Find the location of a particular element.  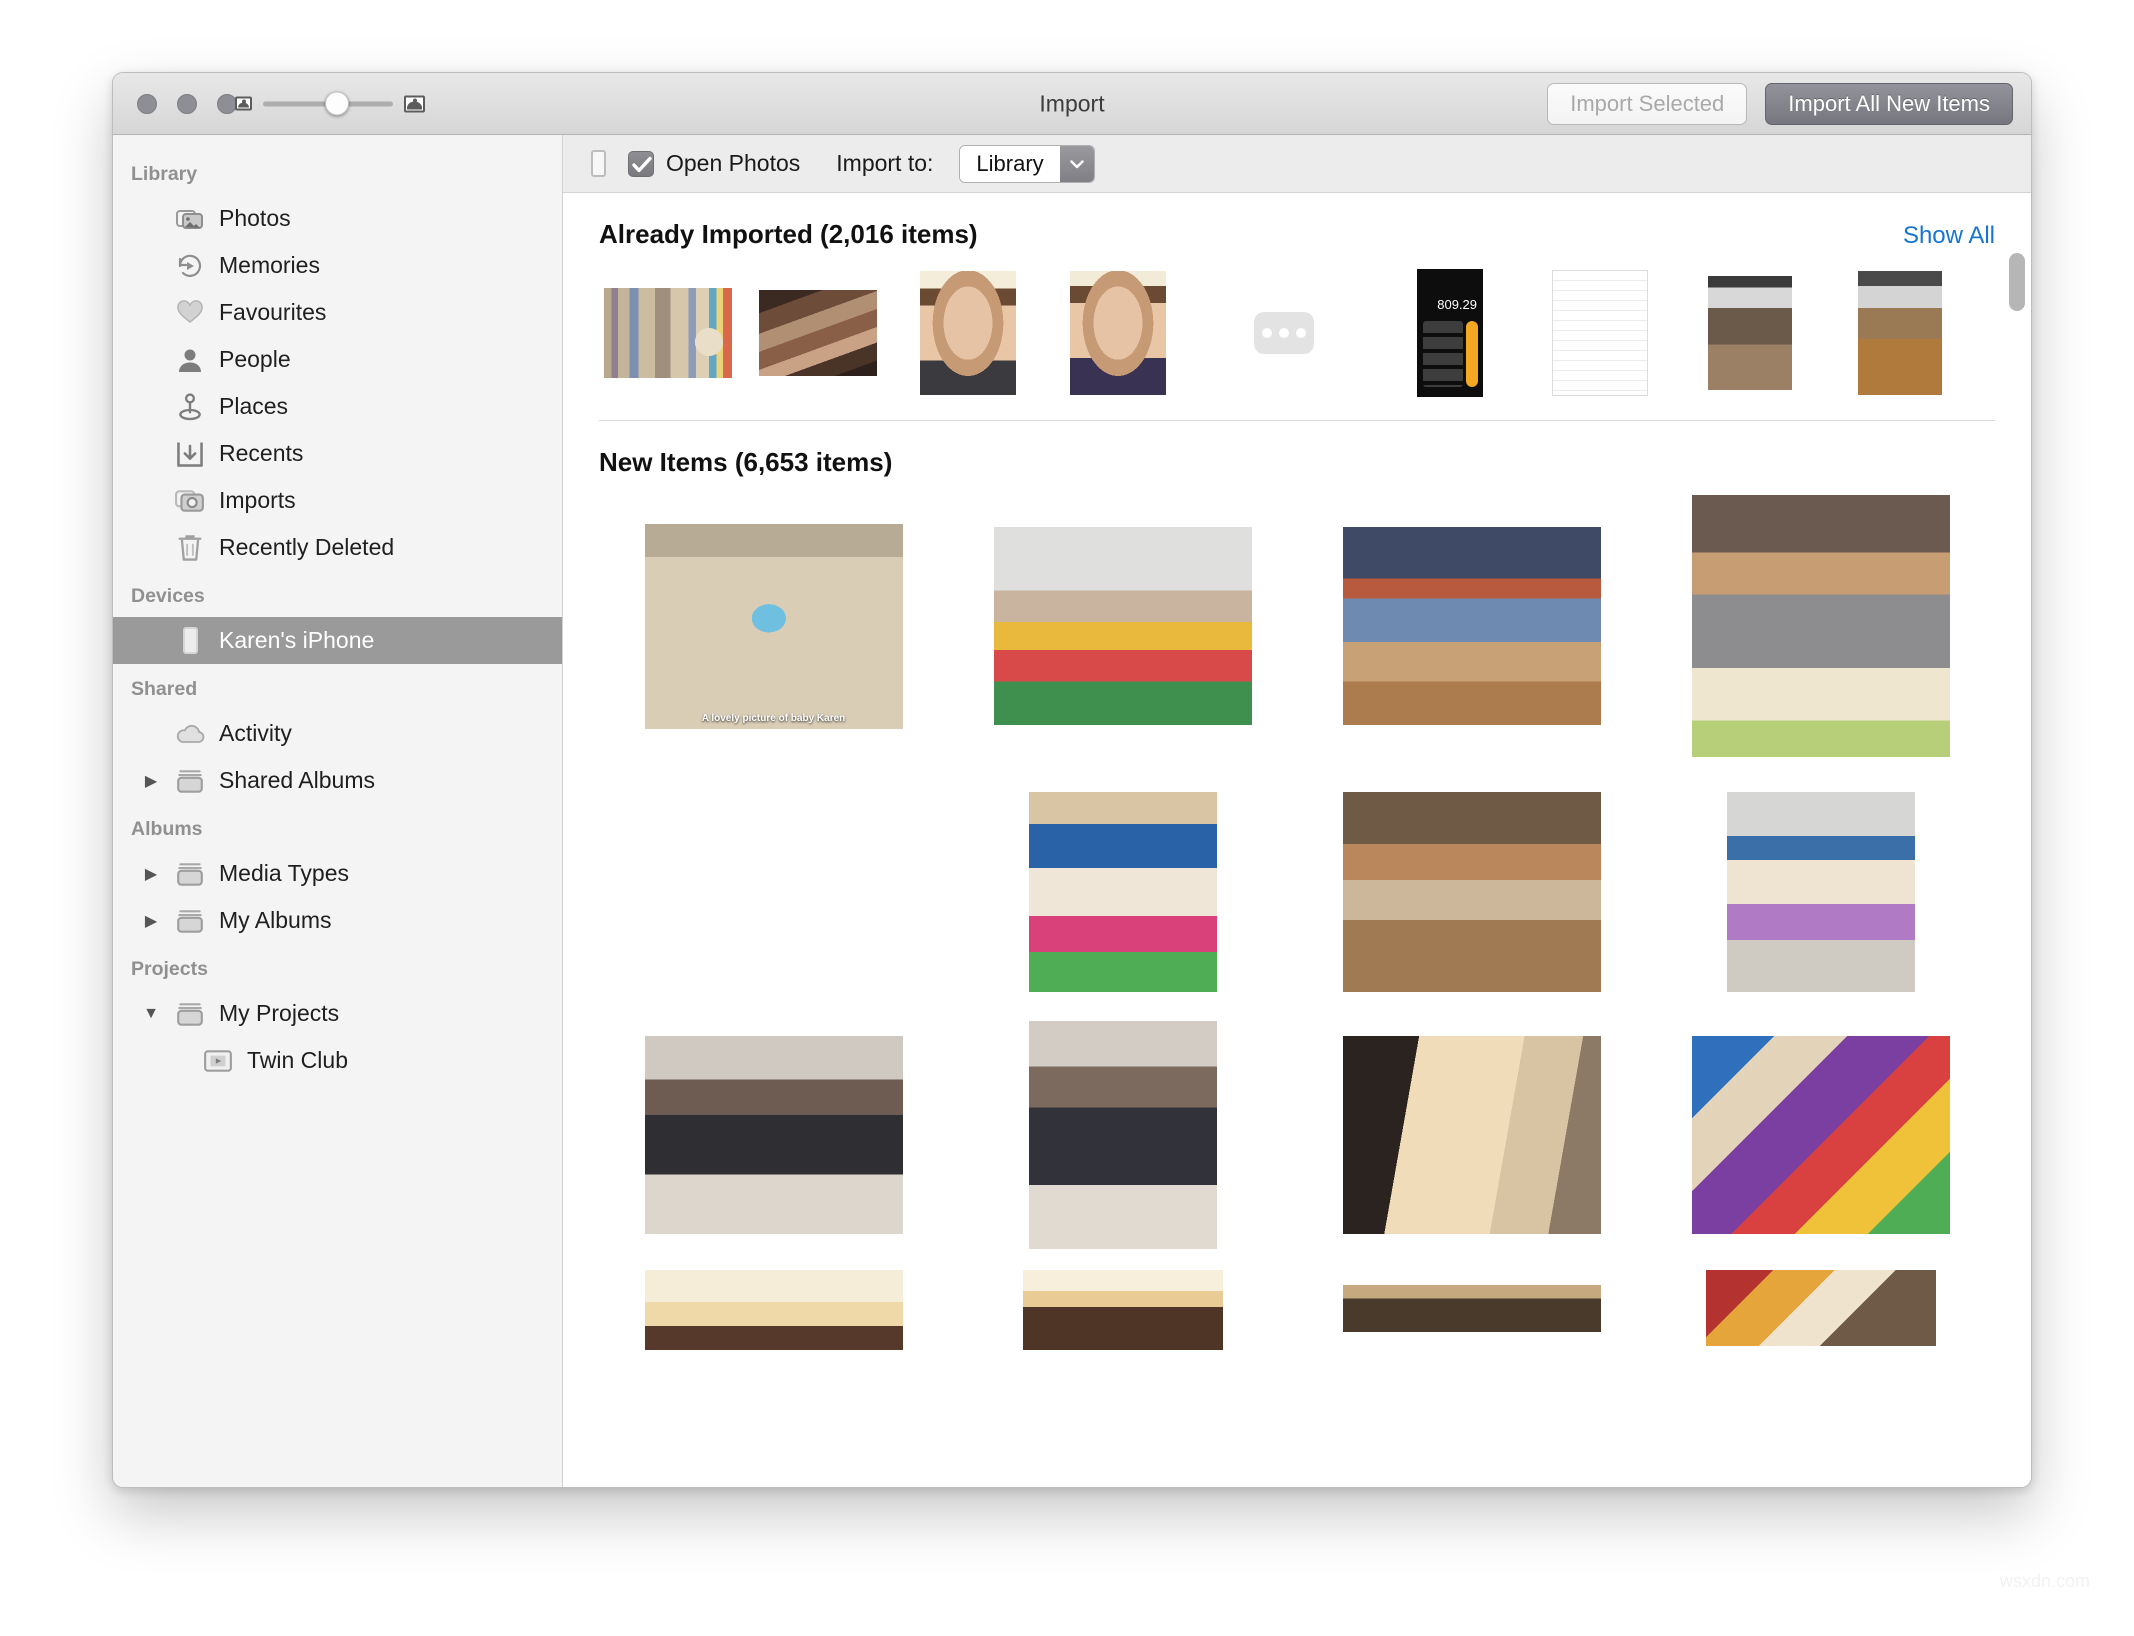

baby-with-toys-photo is located at coordinates (1820, 1134).